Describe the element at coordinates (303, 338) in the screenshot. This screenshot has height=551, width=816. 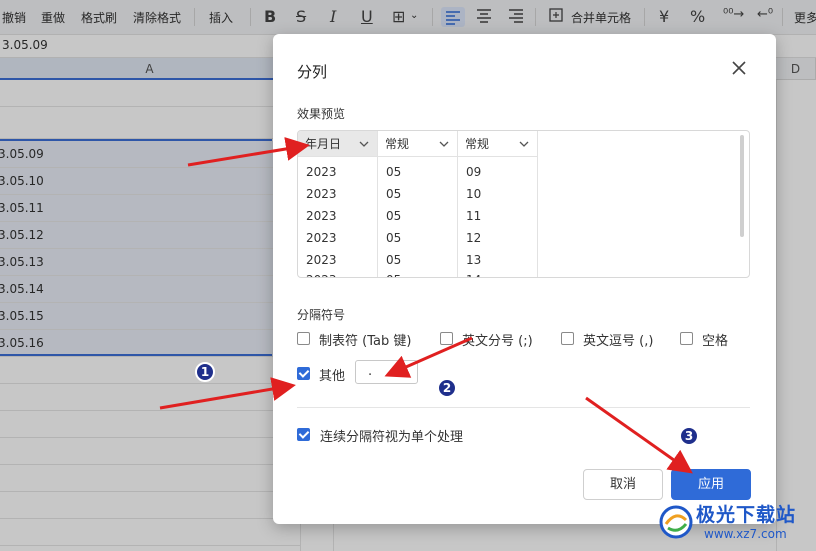
I see `tab-checkbox` at that location.